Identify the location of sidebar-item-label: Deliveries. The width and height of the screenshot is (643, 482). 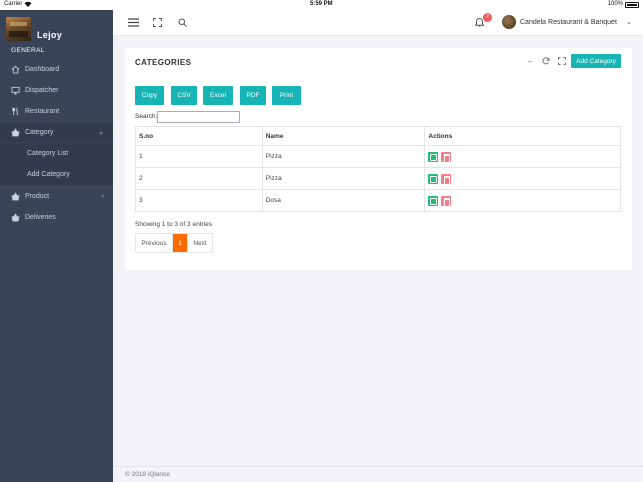
(40, 217).